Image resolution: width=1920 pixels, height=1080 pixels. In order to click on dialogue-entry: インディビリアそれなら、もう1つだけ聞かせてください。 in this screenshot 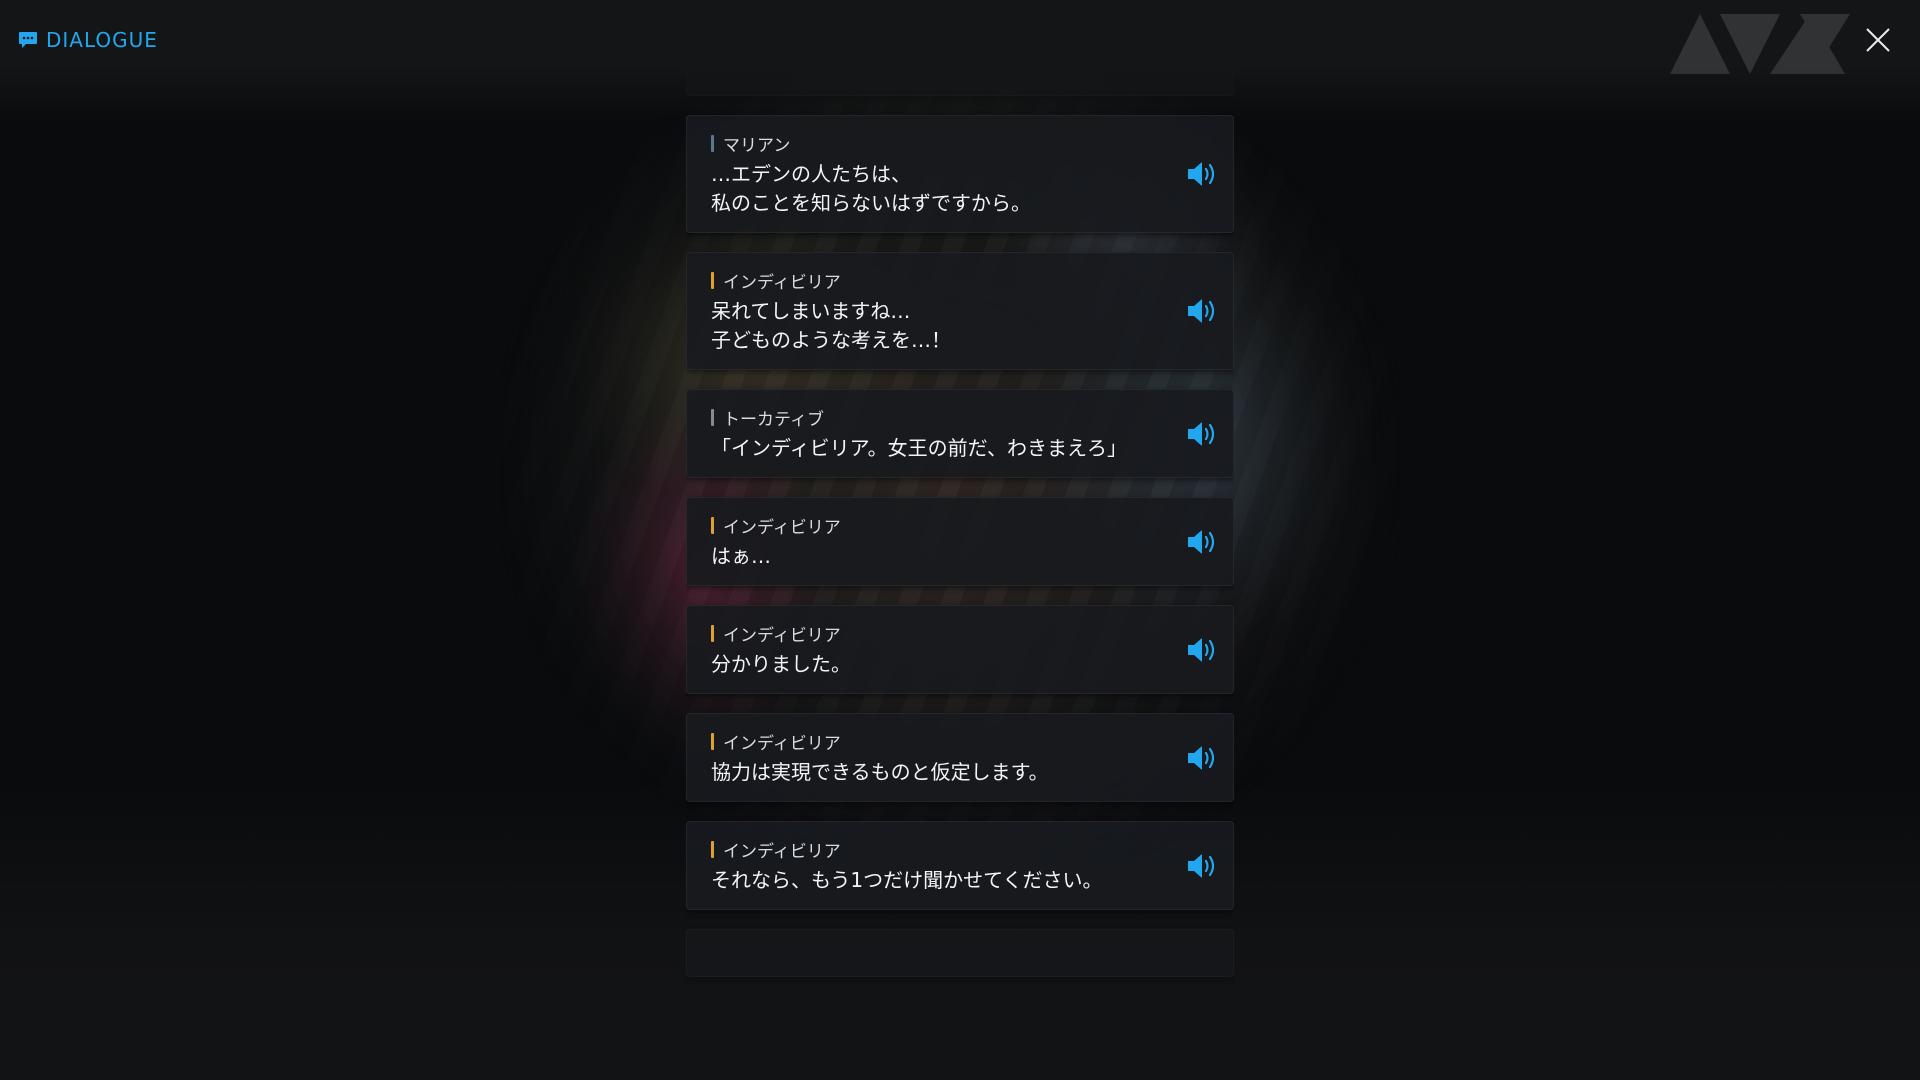, I will do `click(960, 865)`.